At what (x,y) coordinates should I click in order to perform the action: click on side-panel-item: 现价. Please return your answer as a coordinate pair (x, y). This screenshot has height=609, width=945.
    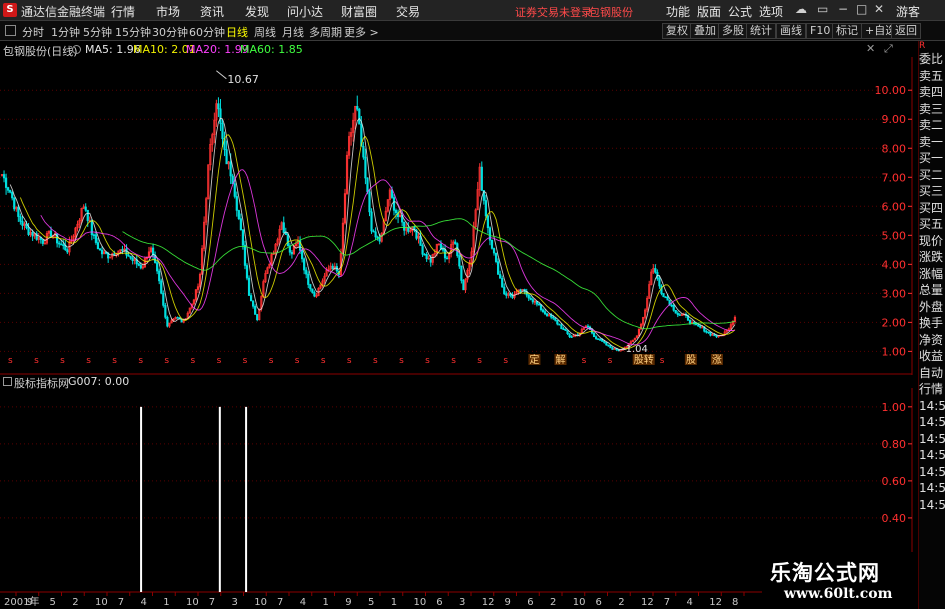
    Looking at the image, I should click on (932, 241).